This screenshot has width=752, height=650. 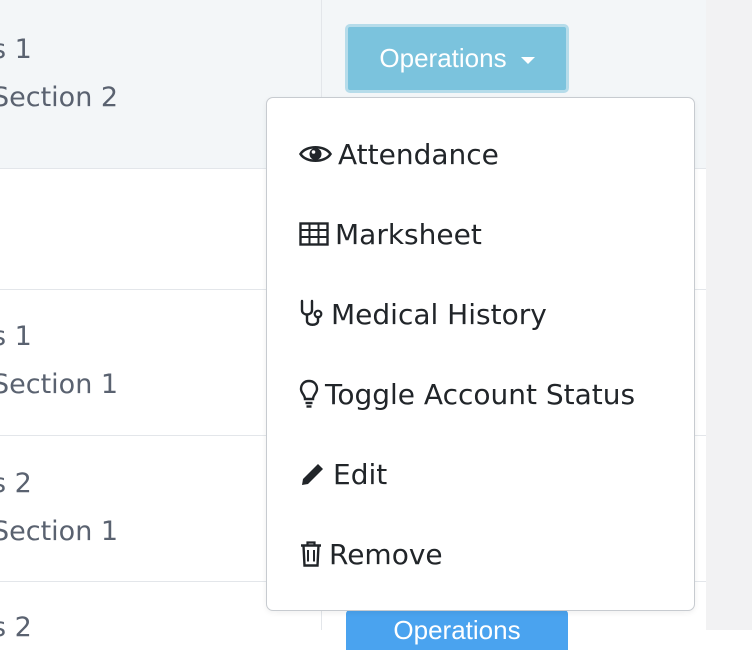 I want to click on eye-icon, so click(x=315, y=154).